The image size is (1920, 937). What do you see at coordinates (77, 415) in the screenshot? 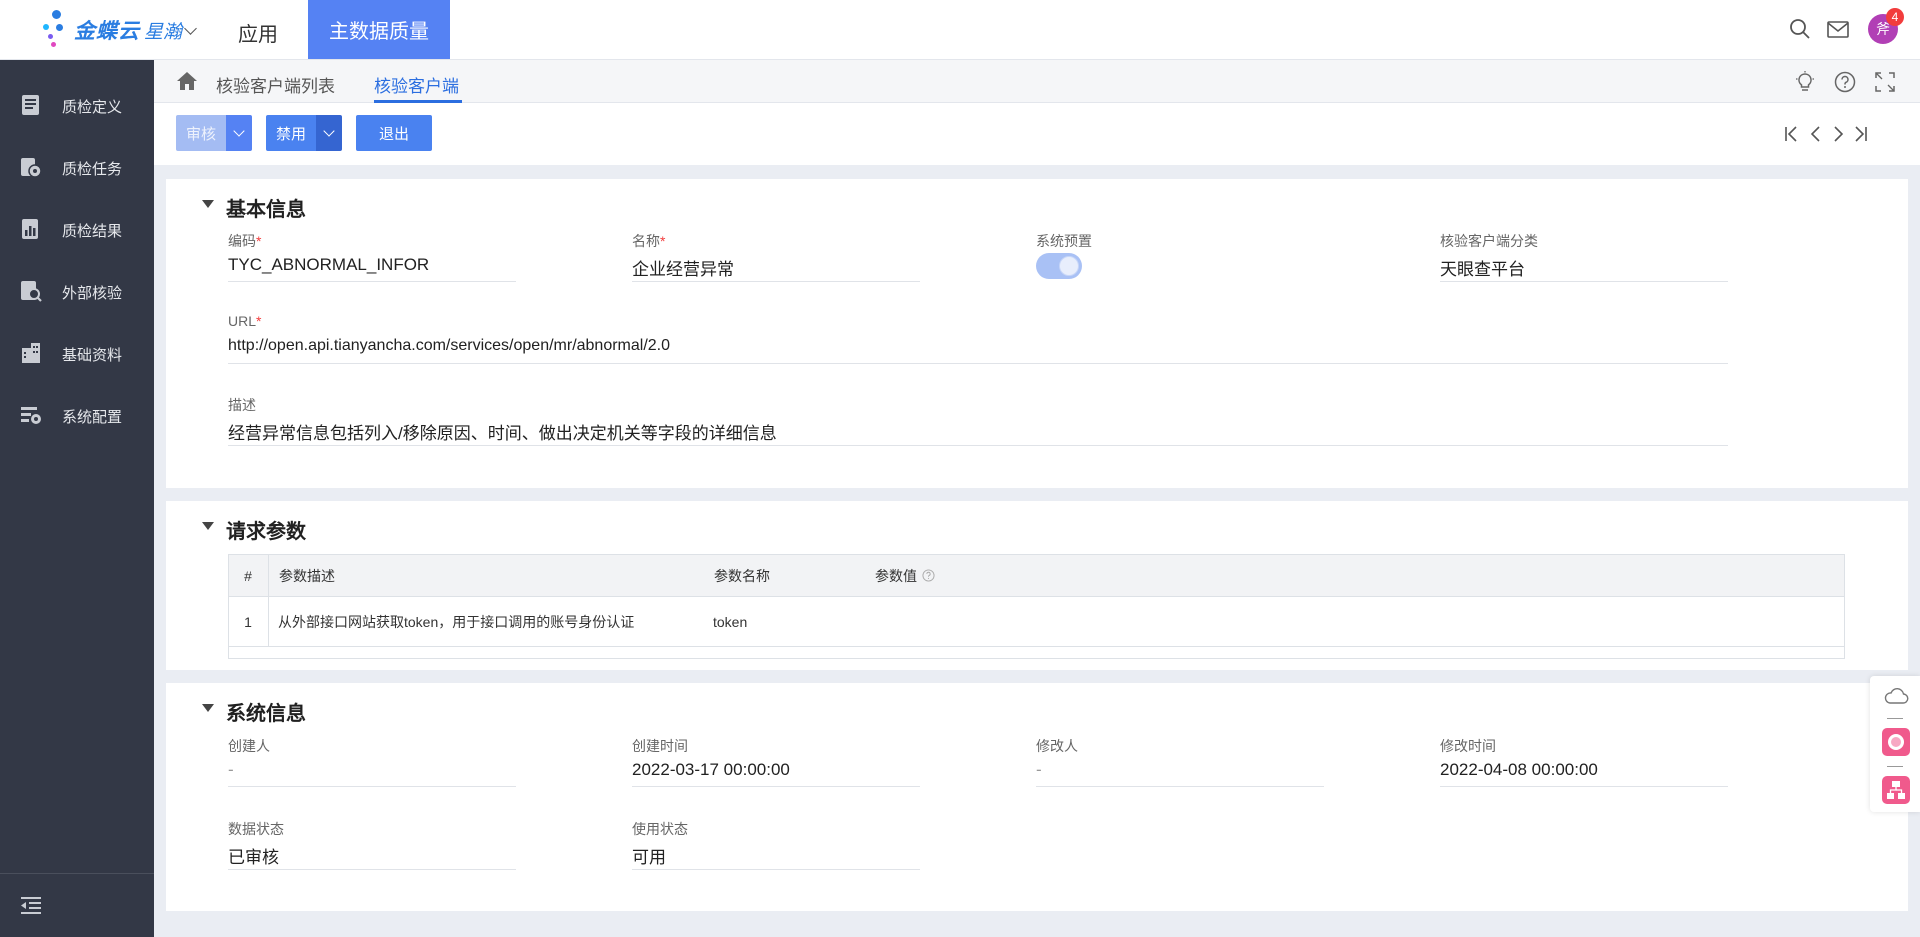
I see `sidebar-item-system-config: 系统配置` at bounding box center [77, 415].